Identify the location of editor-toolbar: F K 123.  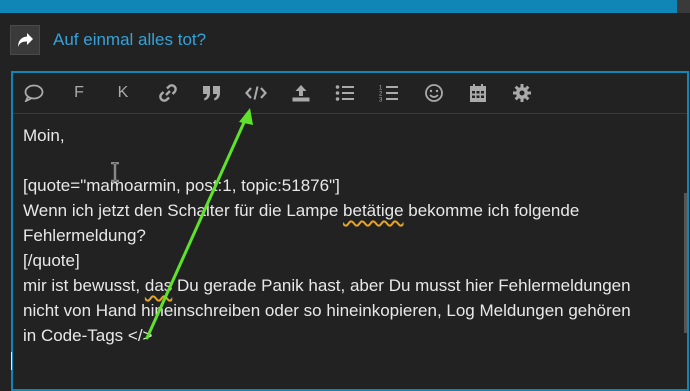
(350, 93).